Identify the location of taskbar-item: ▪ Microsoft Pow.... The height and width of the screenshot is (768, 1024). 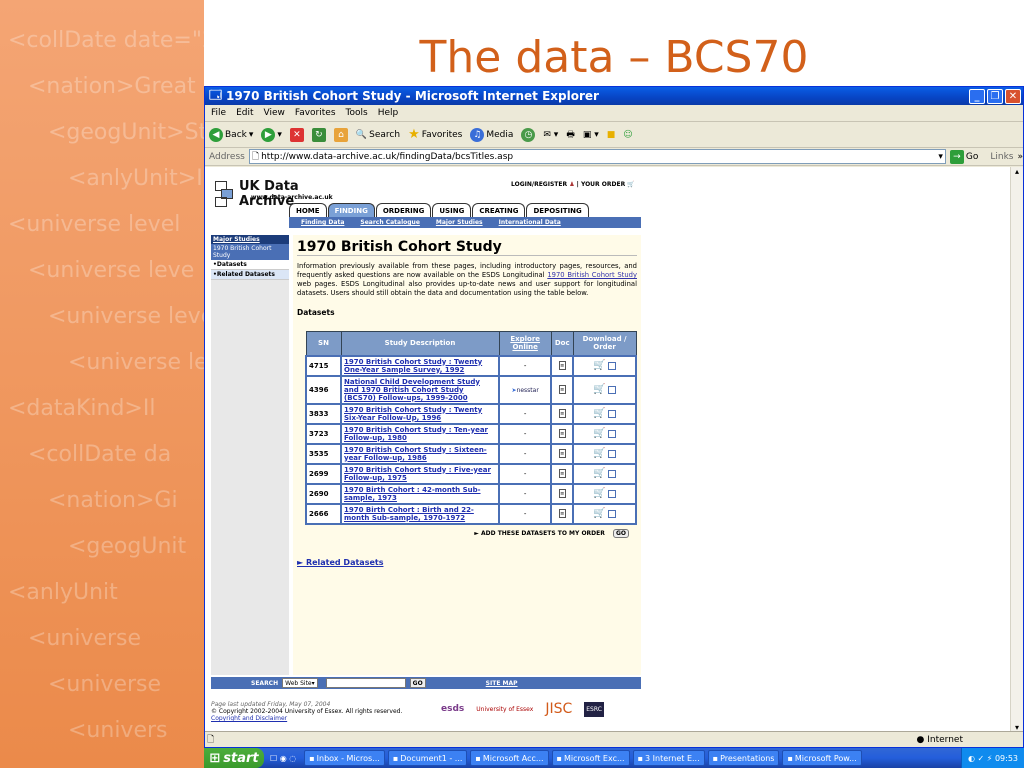
(822, 758).